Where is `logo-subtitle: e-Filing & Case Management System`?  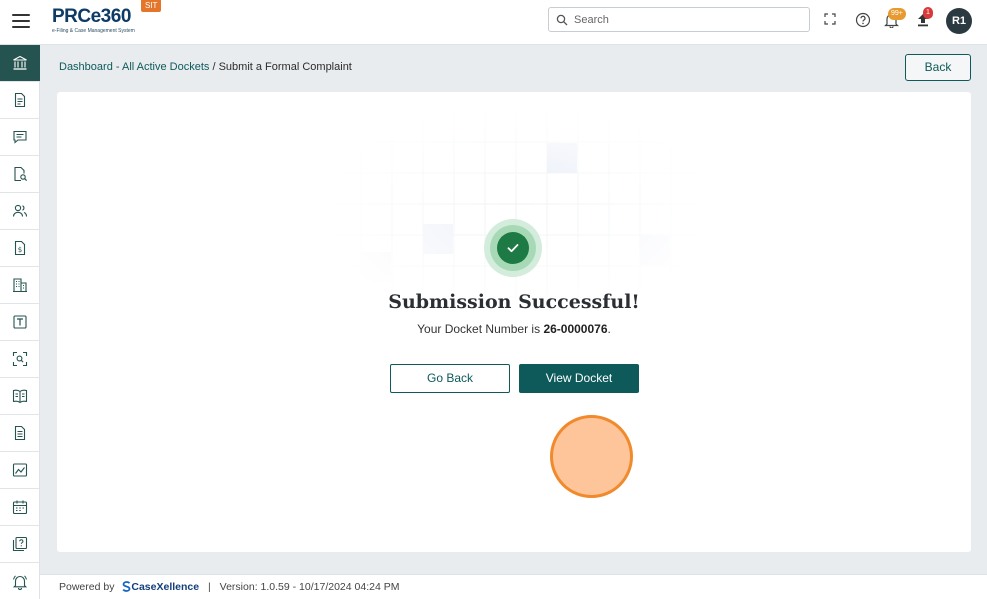 logo-subtitle: e-Filing & Case Management System is located at coordinates (93, 31).